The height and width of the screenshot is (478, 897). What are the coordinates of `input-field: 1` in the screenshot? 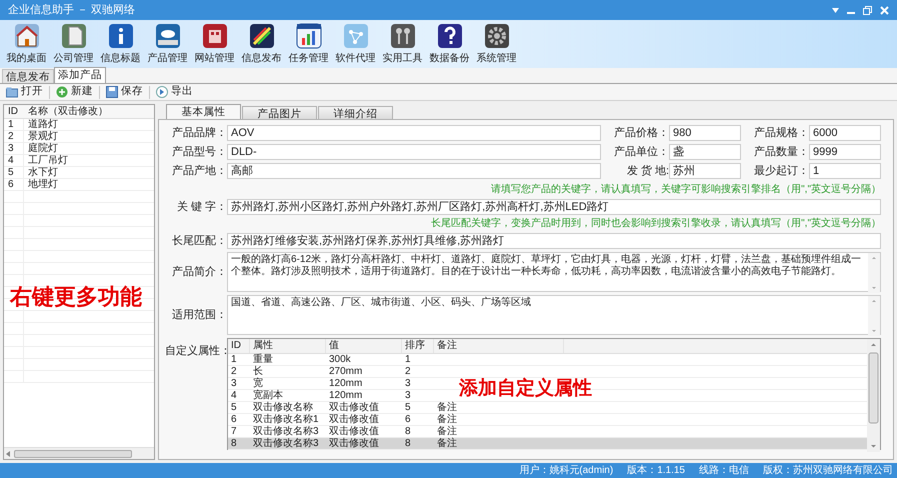 It's located at (845, 171).